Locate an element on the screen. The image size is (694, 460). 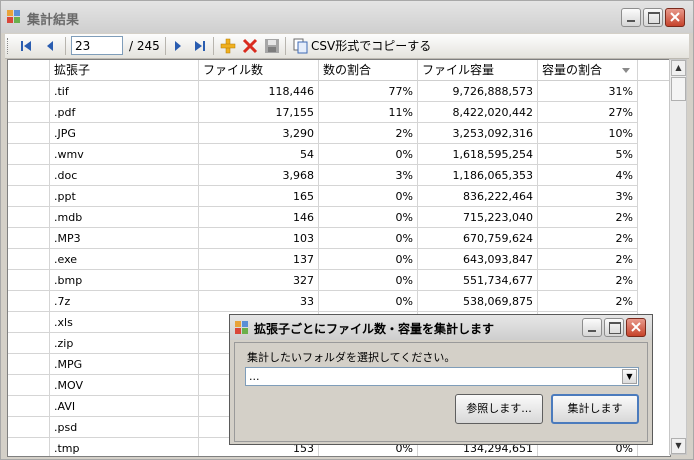
dialog-minimize-button is located at coordinates (592, 327).